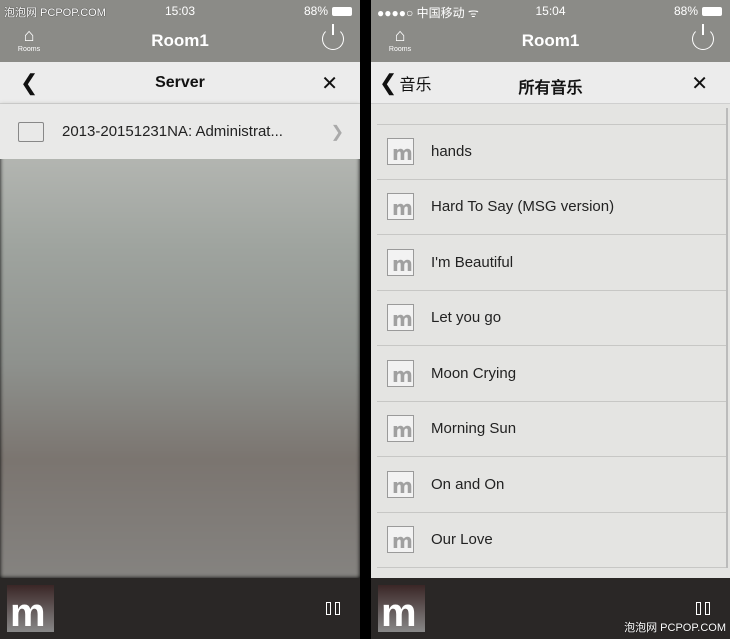 The width and height of the screenshot is (730, 639). What do you see at coordinates (727, 338) in the screenshot?
I see `scrollbar` at bounding box center [727, 338].